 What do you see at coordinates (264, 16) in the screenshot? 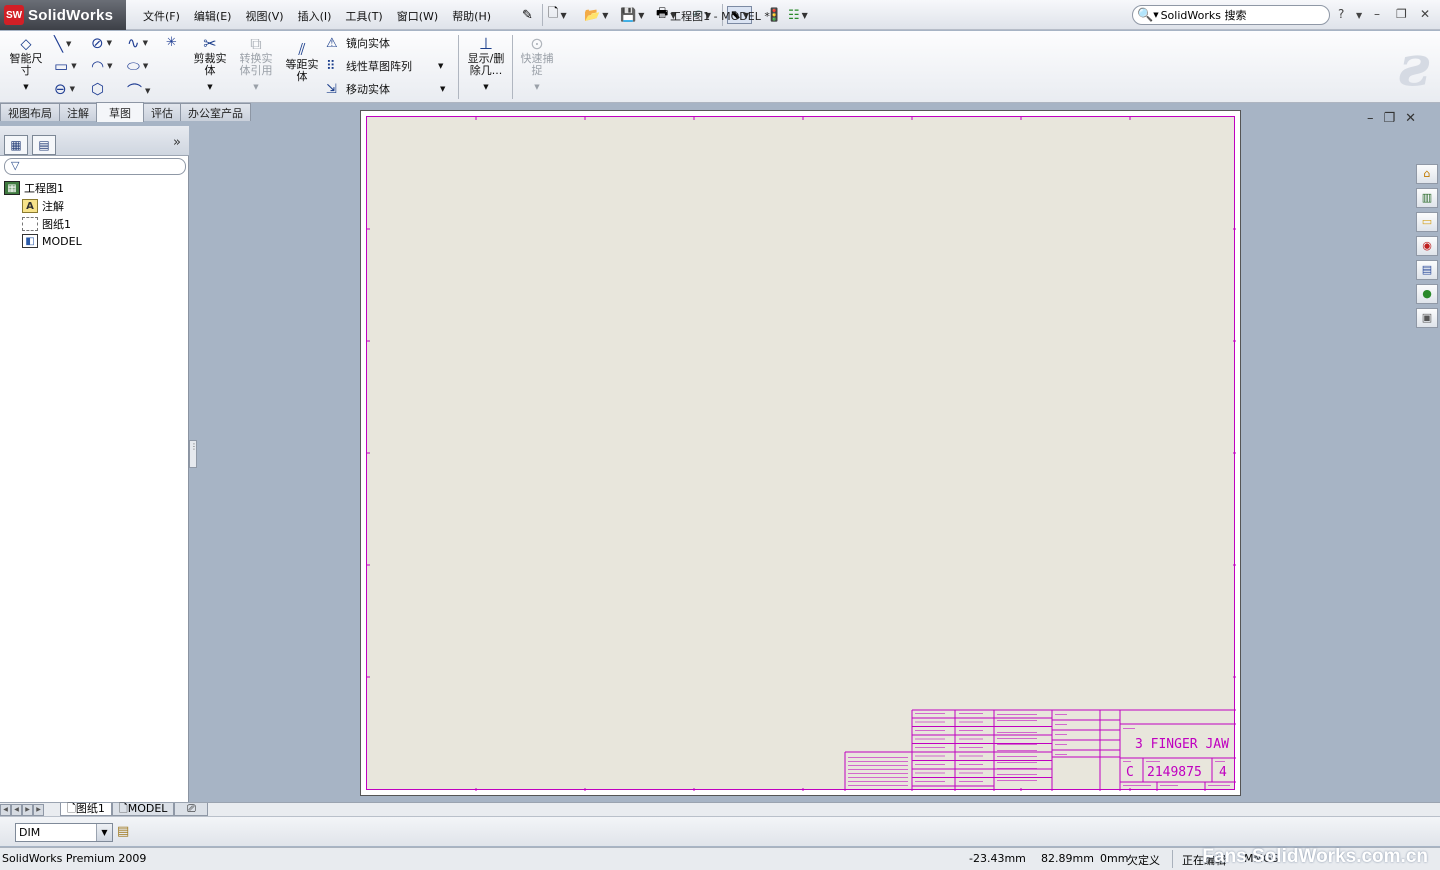
I see `menu-view: 视图(V)` at bounding box center [264, 16].